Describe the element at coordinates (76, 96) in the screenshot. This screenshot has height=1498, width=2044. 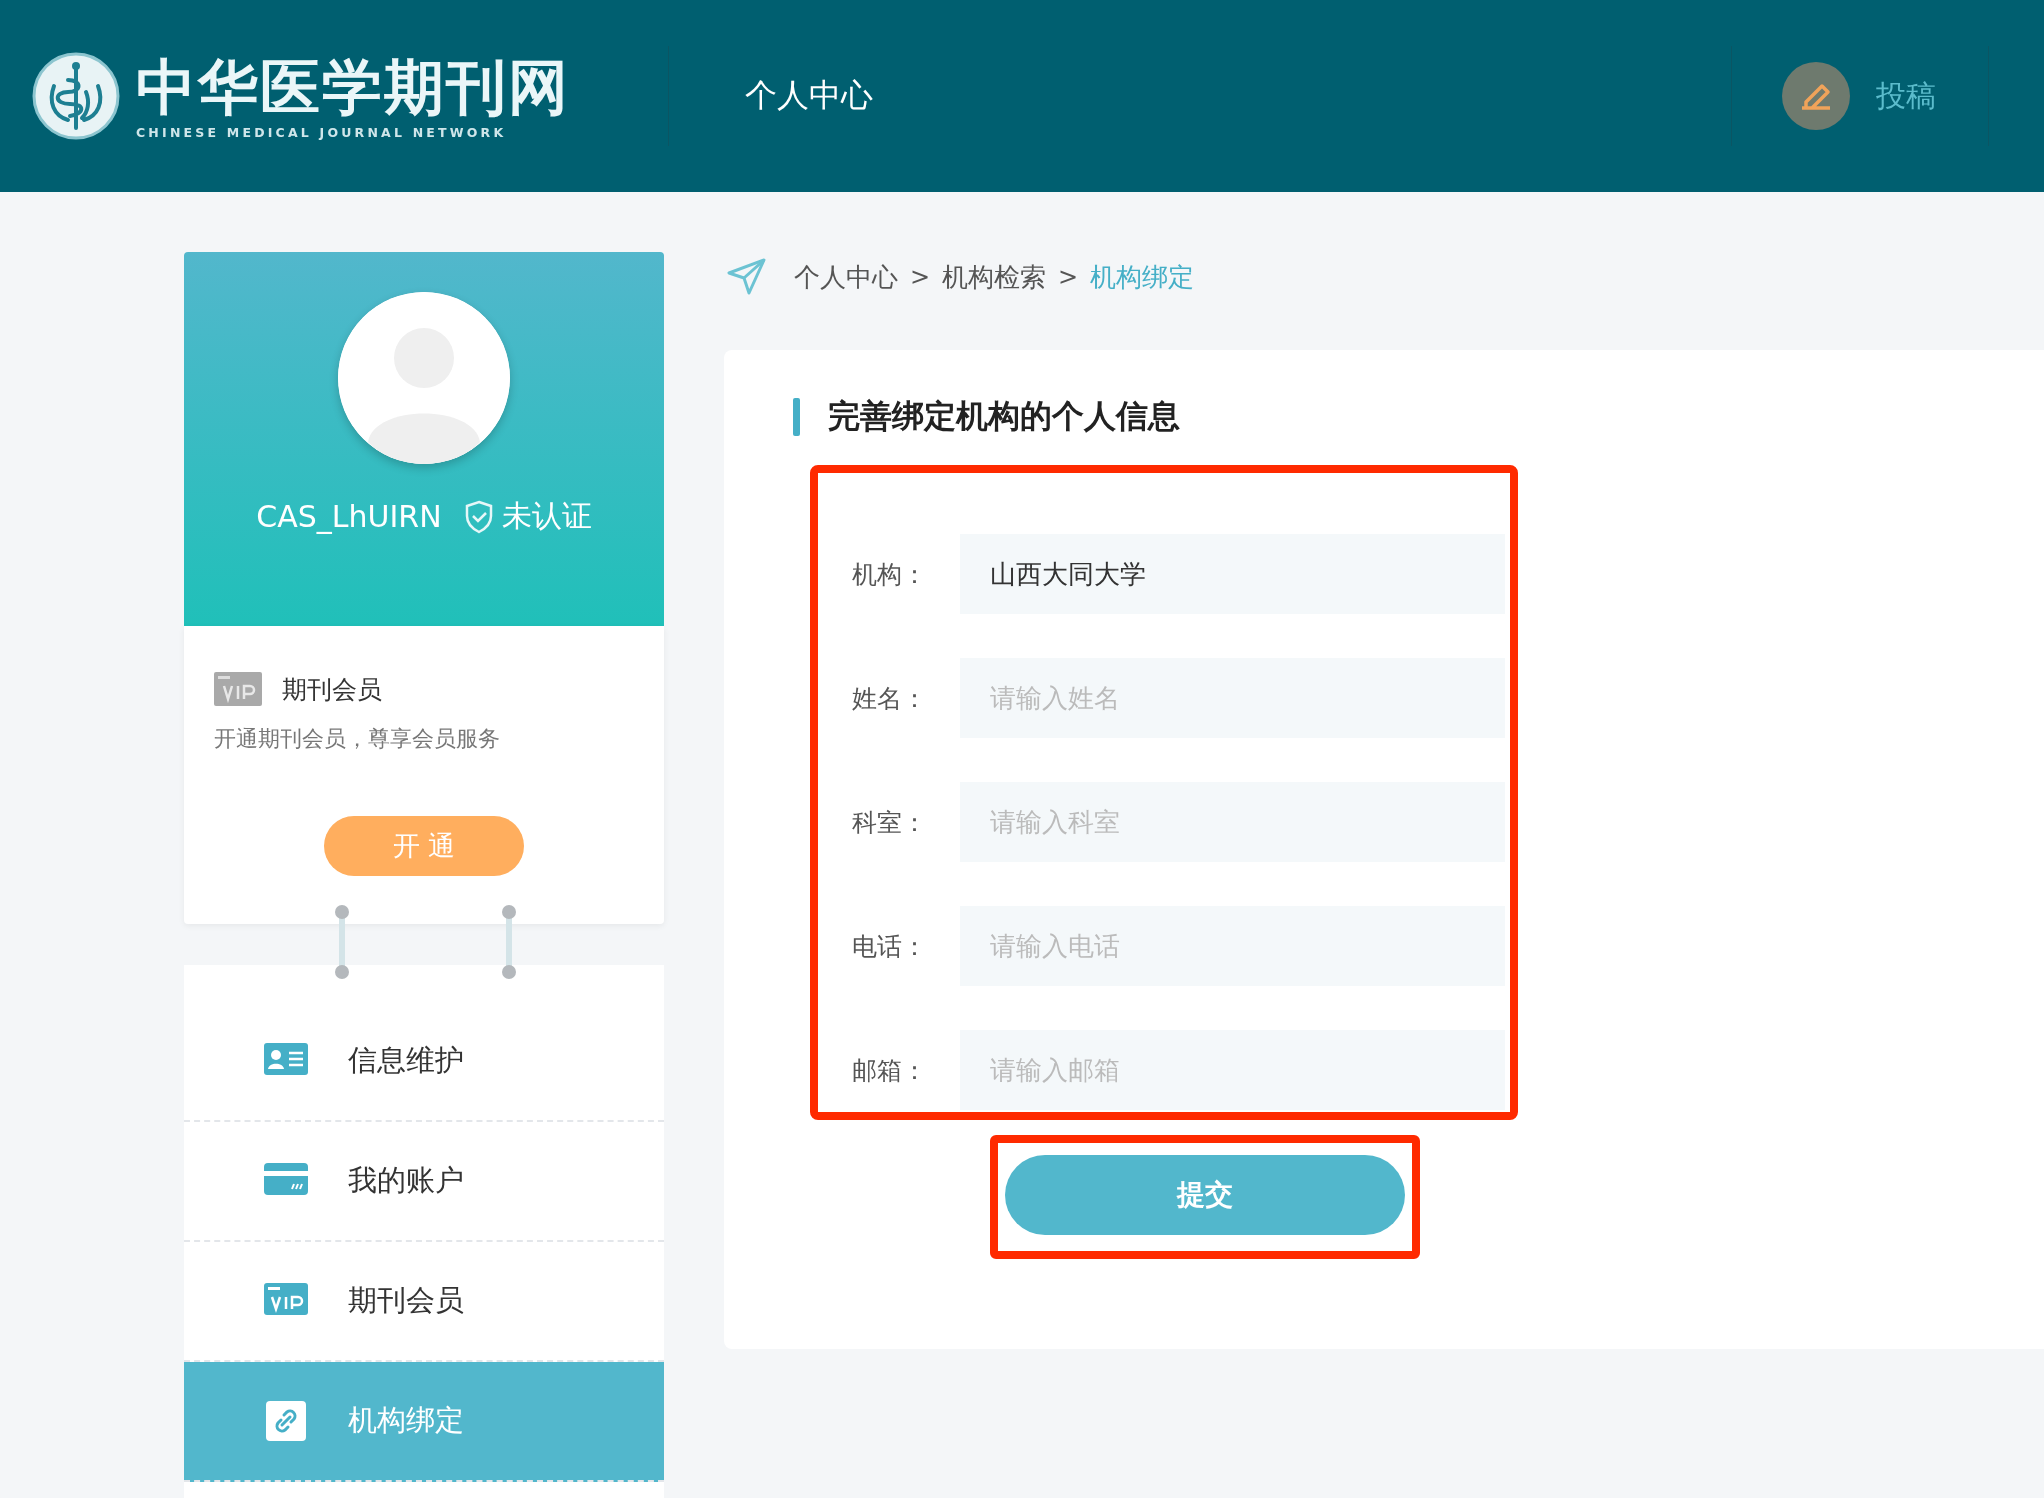
I see `logo-icon` at that location.